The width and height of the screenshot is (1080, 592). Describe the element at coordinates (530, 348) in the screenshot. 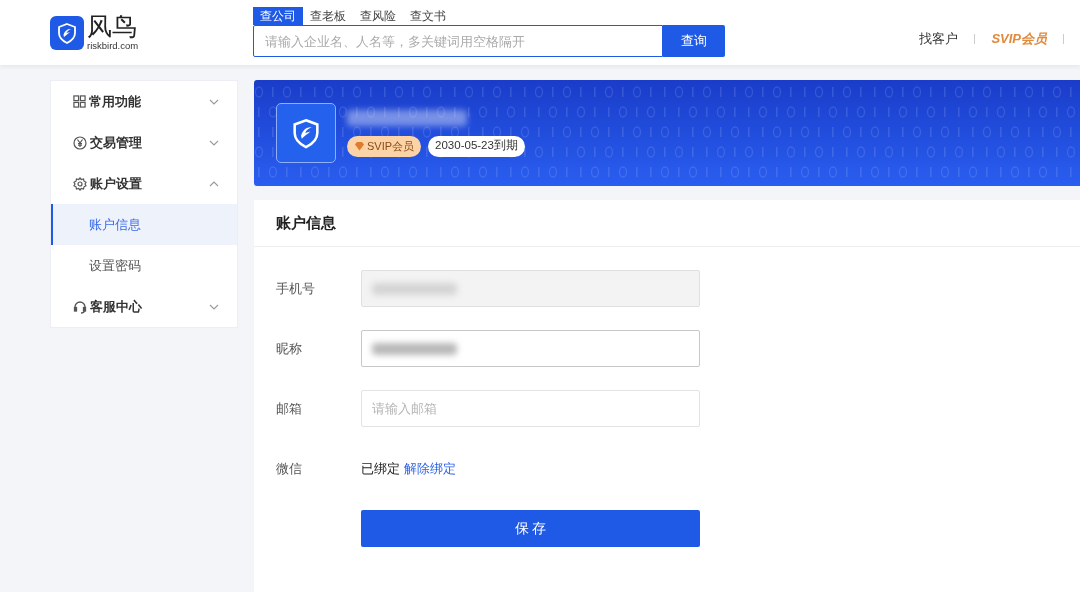

I see `input-field` at that location.